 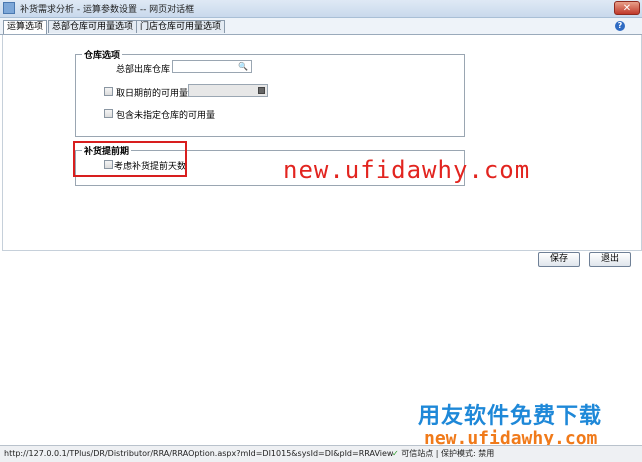 What do you see at coordinates (108, 91) in the screenshot?
I see `date-available-checkbox` at bounding box center [108, 91].